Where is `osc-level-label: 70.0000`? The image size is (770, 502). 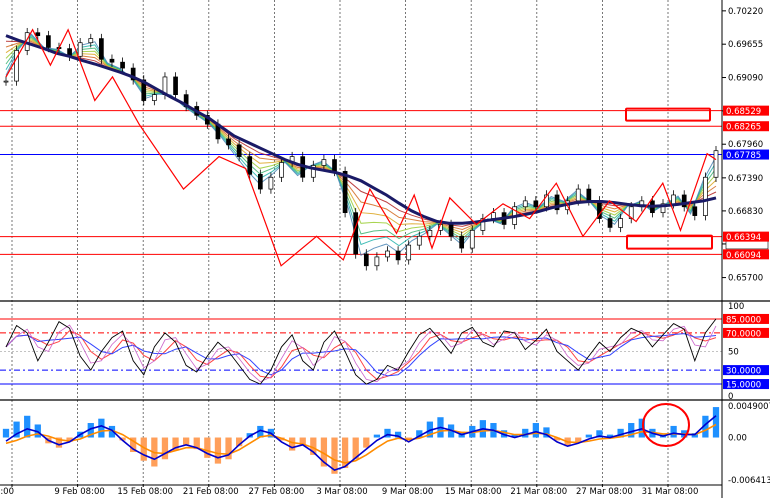 osc-level-label: 70.0000 is located at coordinates (743, 334).